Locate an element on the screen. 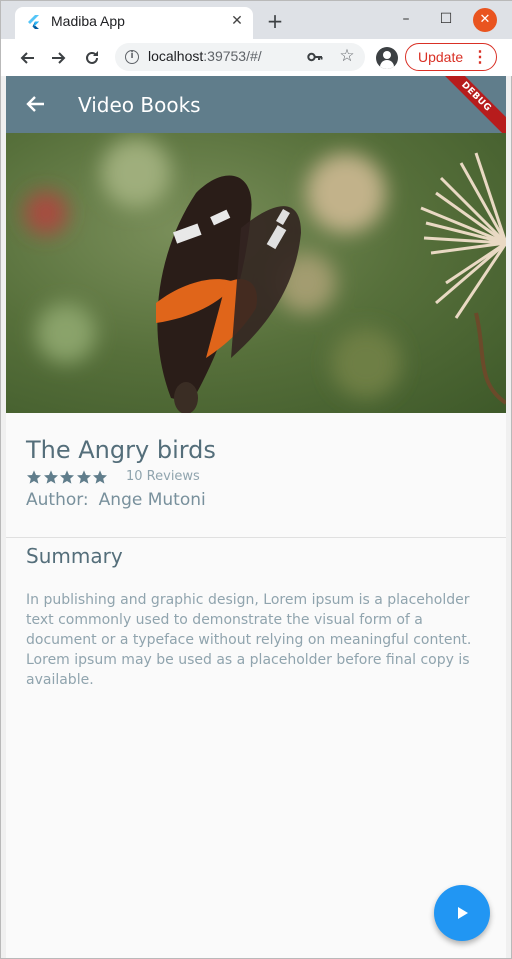  forward-icon is located at coordinates (59, 58).